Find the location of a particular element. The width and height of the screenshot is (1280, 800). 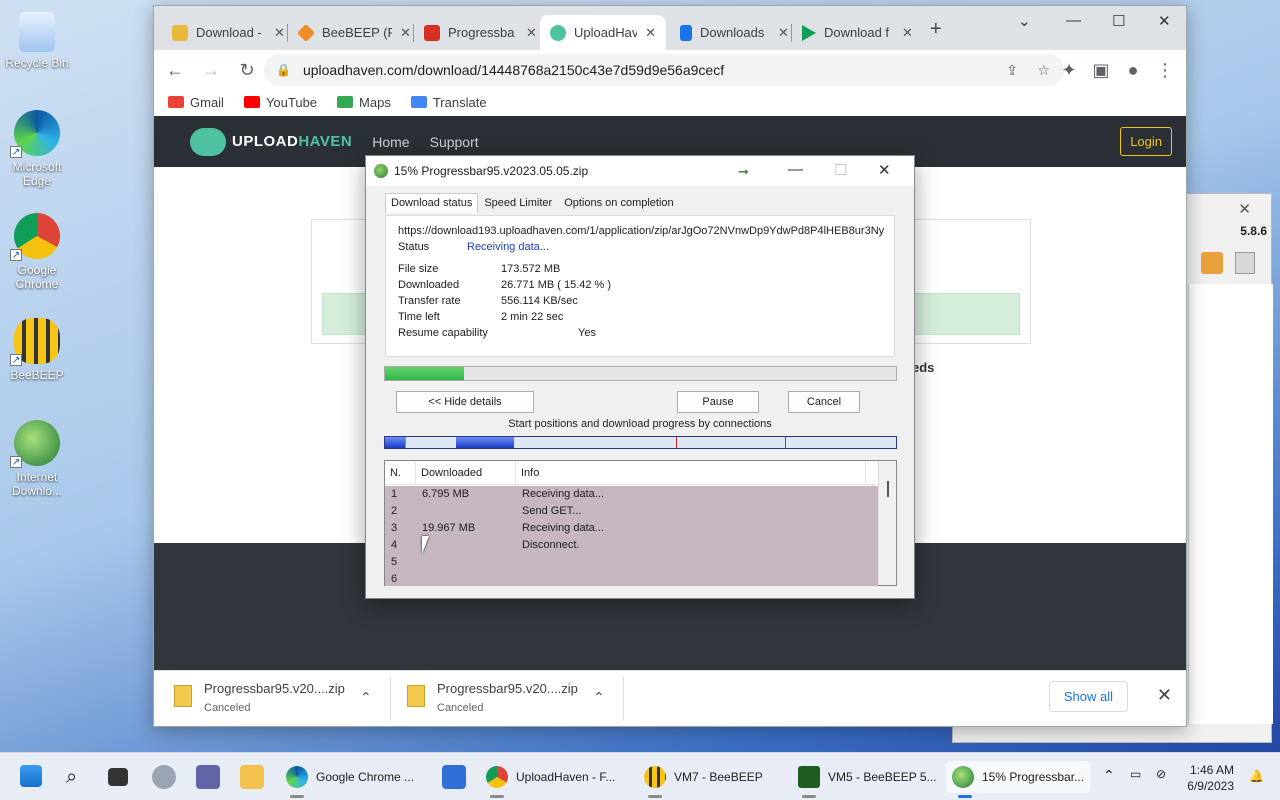

detail-label: File size is located at coordinates (418, 269).